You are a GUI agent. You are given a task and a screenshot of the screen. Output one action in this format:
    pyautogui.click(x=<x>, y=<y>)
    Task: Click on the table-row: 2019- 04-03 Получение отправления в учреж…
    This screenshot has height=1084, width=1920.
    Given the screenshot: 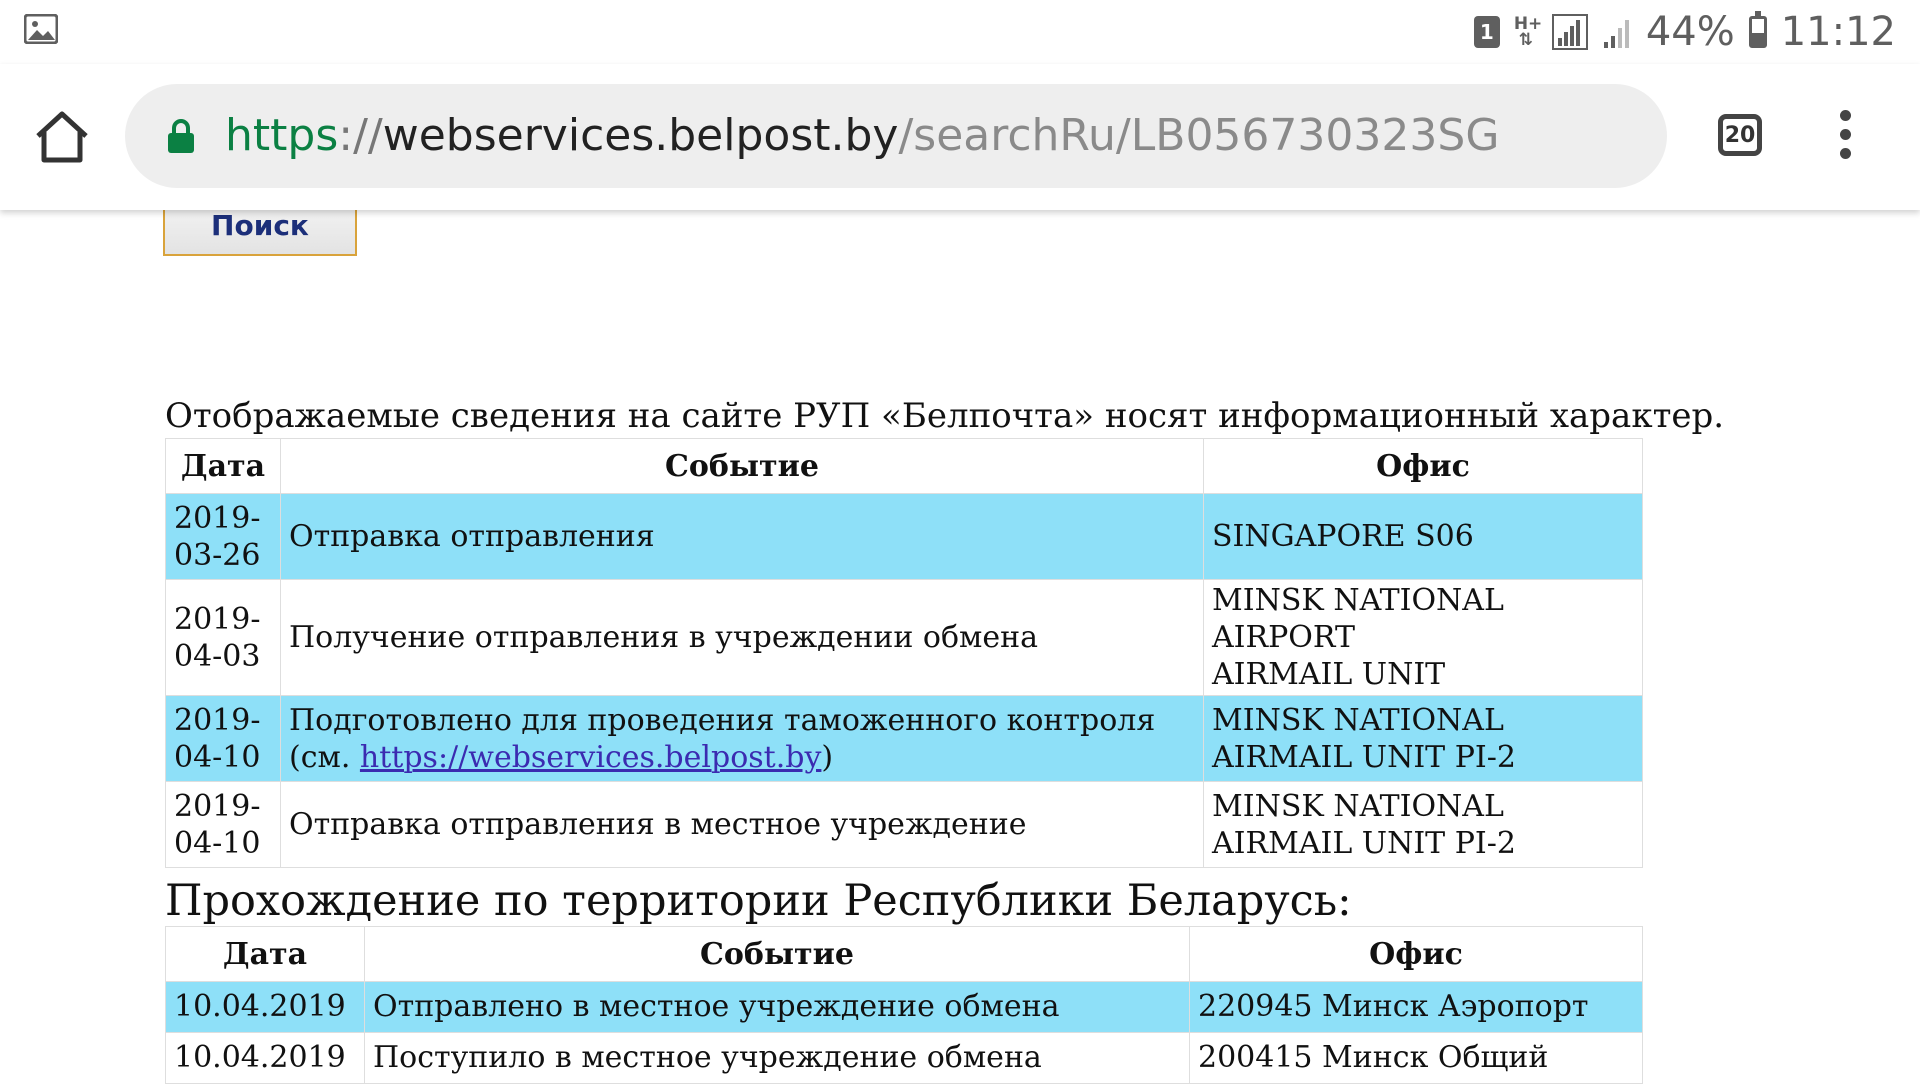 What is the action you would take?
    pyautogui.click(x=904, y=637)
    